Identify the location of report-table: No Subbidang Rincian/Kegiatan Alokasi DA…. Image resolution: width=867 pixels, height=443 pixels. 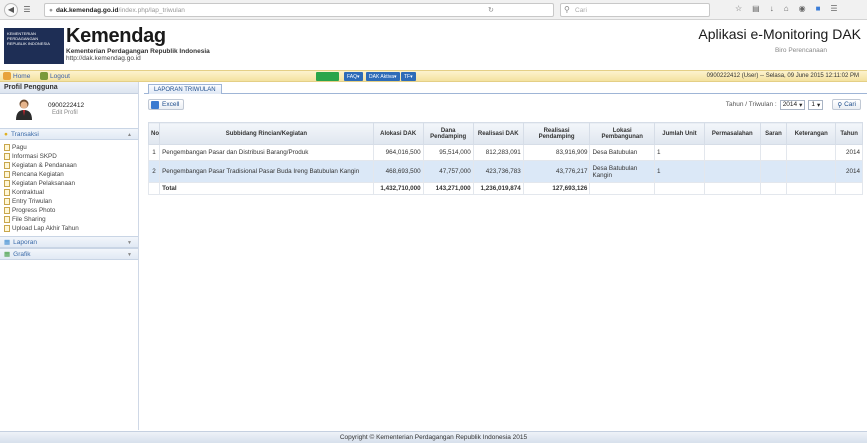
(505, 158).